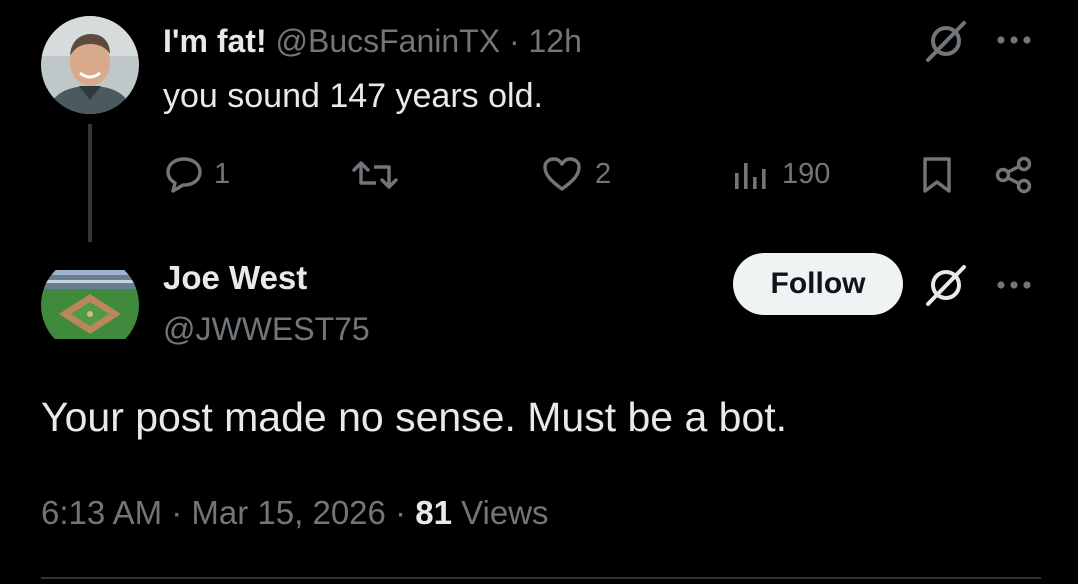 Image resolution: width=1078 pixels, height=584 pixels. What do you see at coordinates (414, 417) in the screenshot?
I see `main-post-text: Your post made no sense. Must be a bot.` at bounding box center [414, 417].